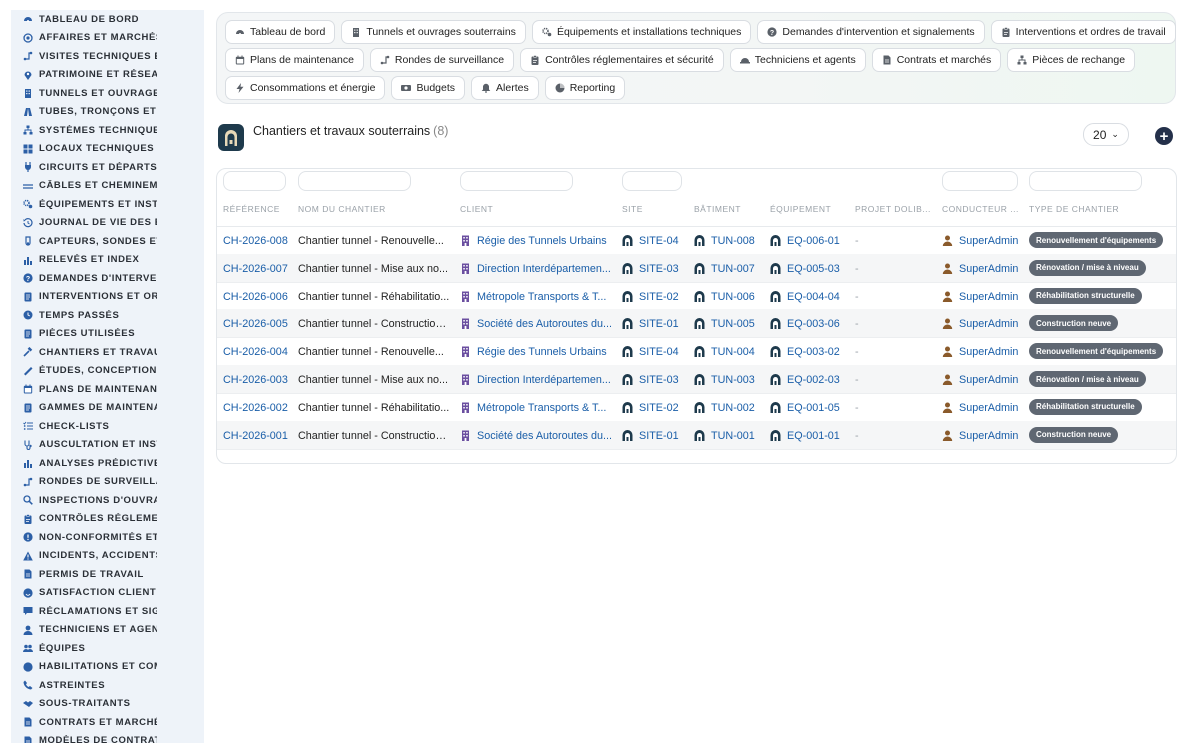 Image resolution: width=1200 pixels, height=743 pixels. What do you see at coordinates (107, 722) in the screenshot?
I see `sidebar-item: CONTRATS ET MARCHÉS` at bounding box center [107, 722].